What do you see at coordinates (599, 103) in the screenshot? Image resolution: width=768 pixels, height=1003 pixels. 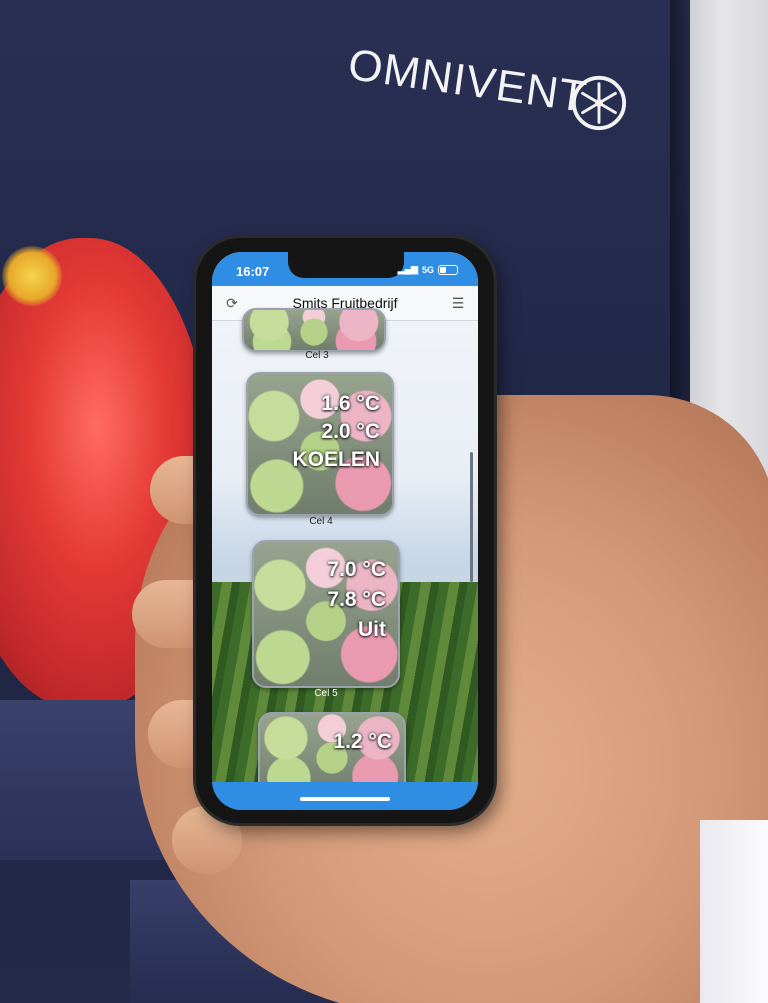 I see `fan-icon` at bounding box center [599, 103].